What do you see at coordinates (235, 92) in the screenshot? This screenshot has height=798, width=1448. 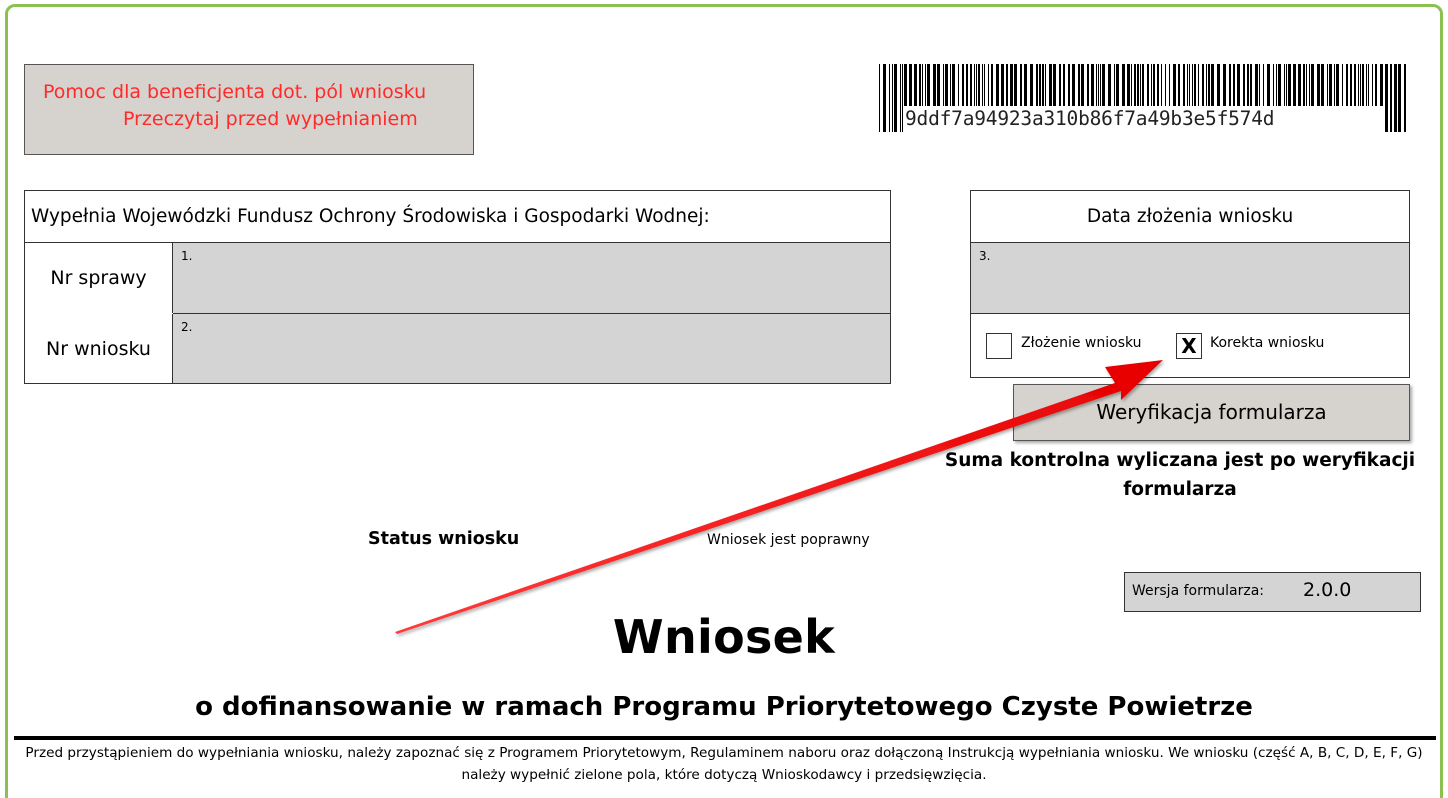 I see `help-button-line1: Pomoc dla beneficjenta dot. pól wniosku` at bounding box center [235, 92].